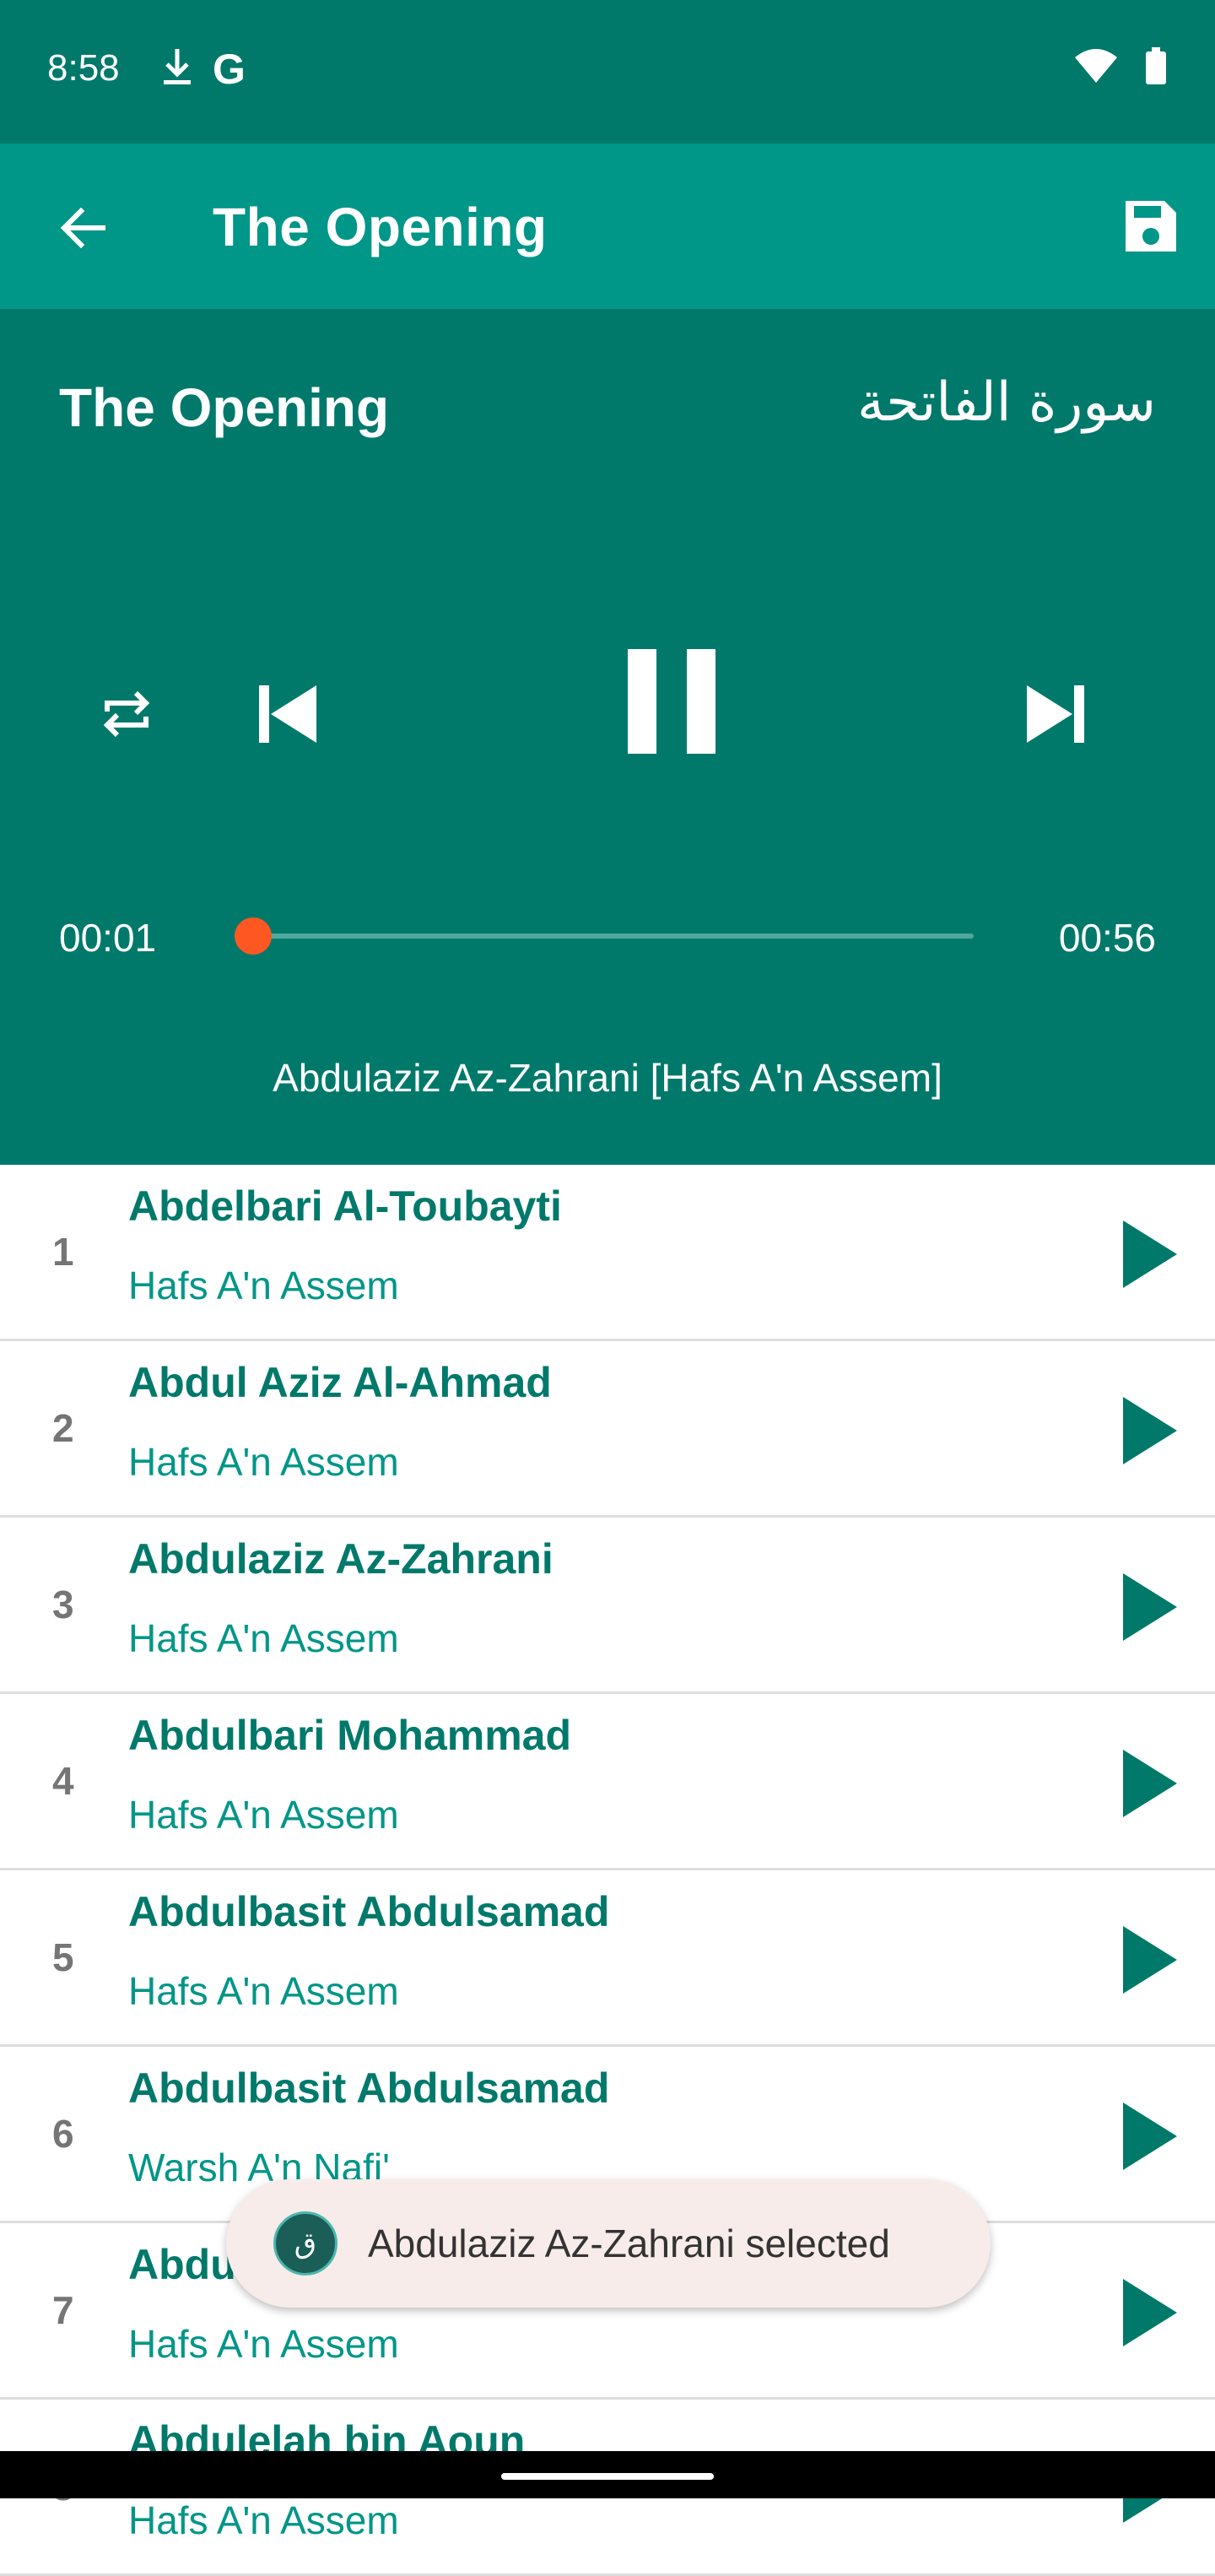  What do you see at coordinates (604, 936) in the screenshot?
I see `seek-bar` at bounding box center [604, 936].